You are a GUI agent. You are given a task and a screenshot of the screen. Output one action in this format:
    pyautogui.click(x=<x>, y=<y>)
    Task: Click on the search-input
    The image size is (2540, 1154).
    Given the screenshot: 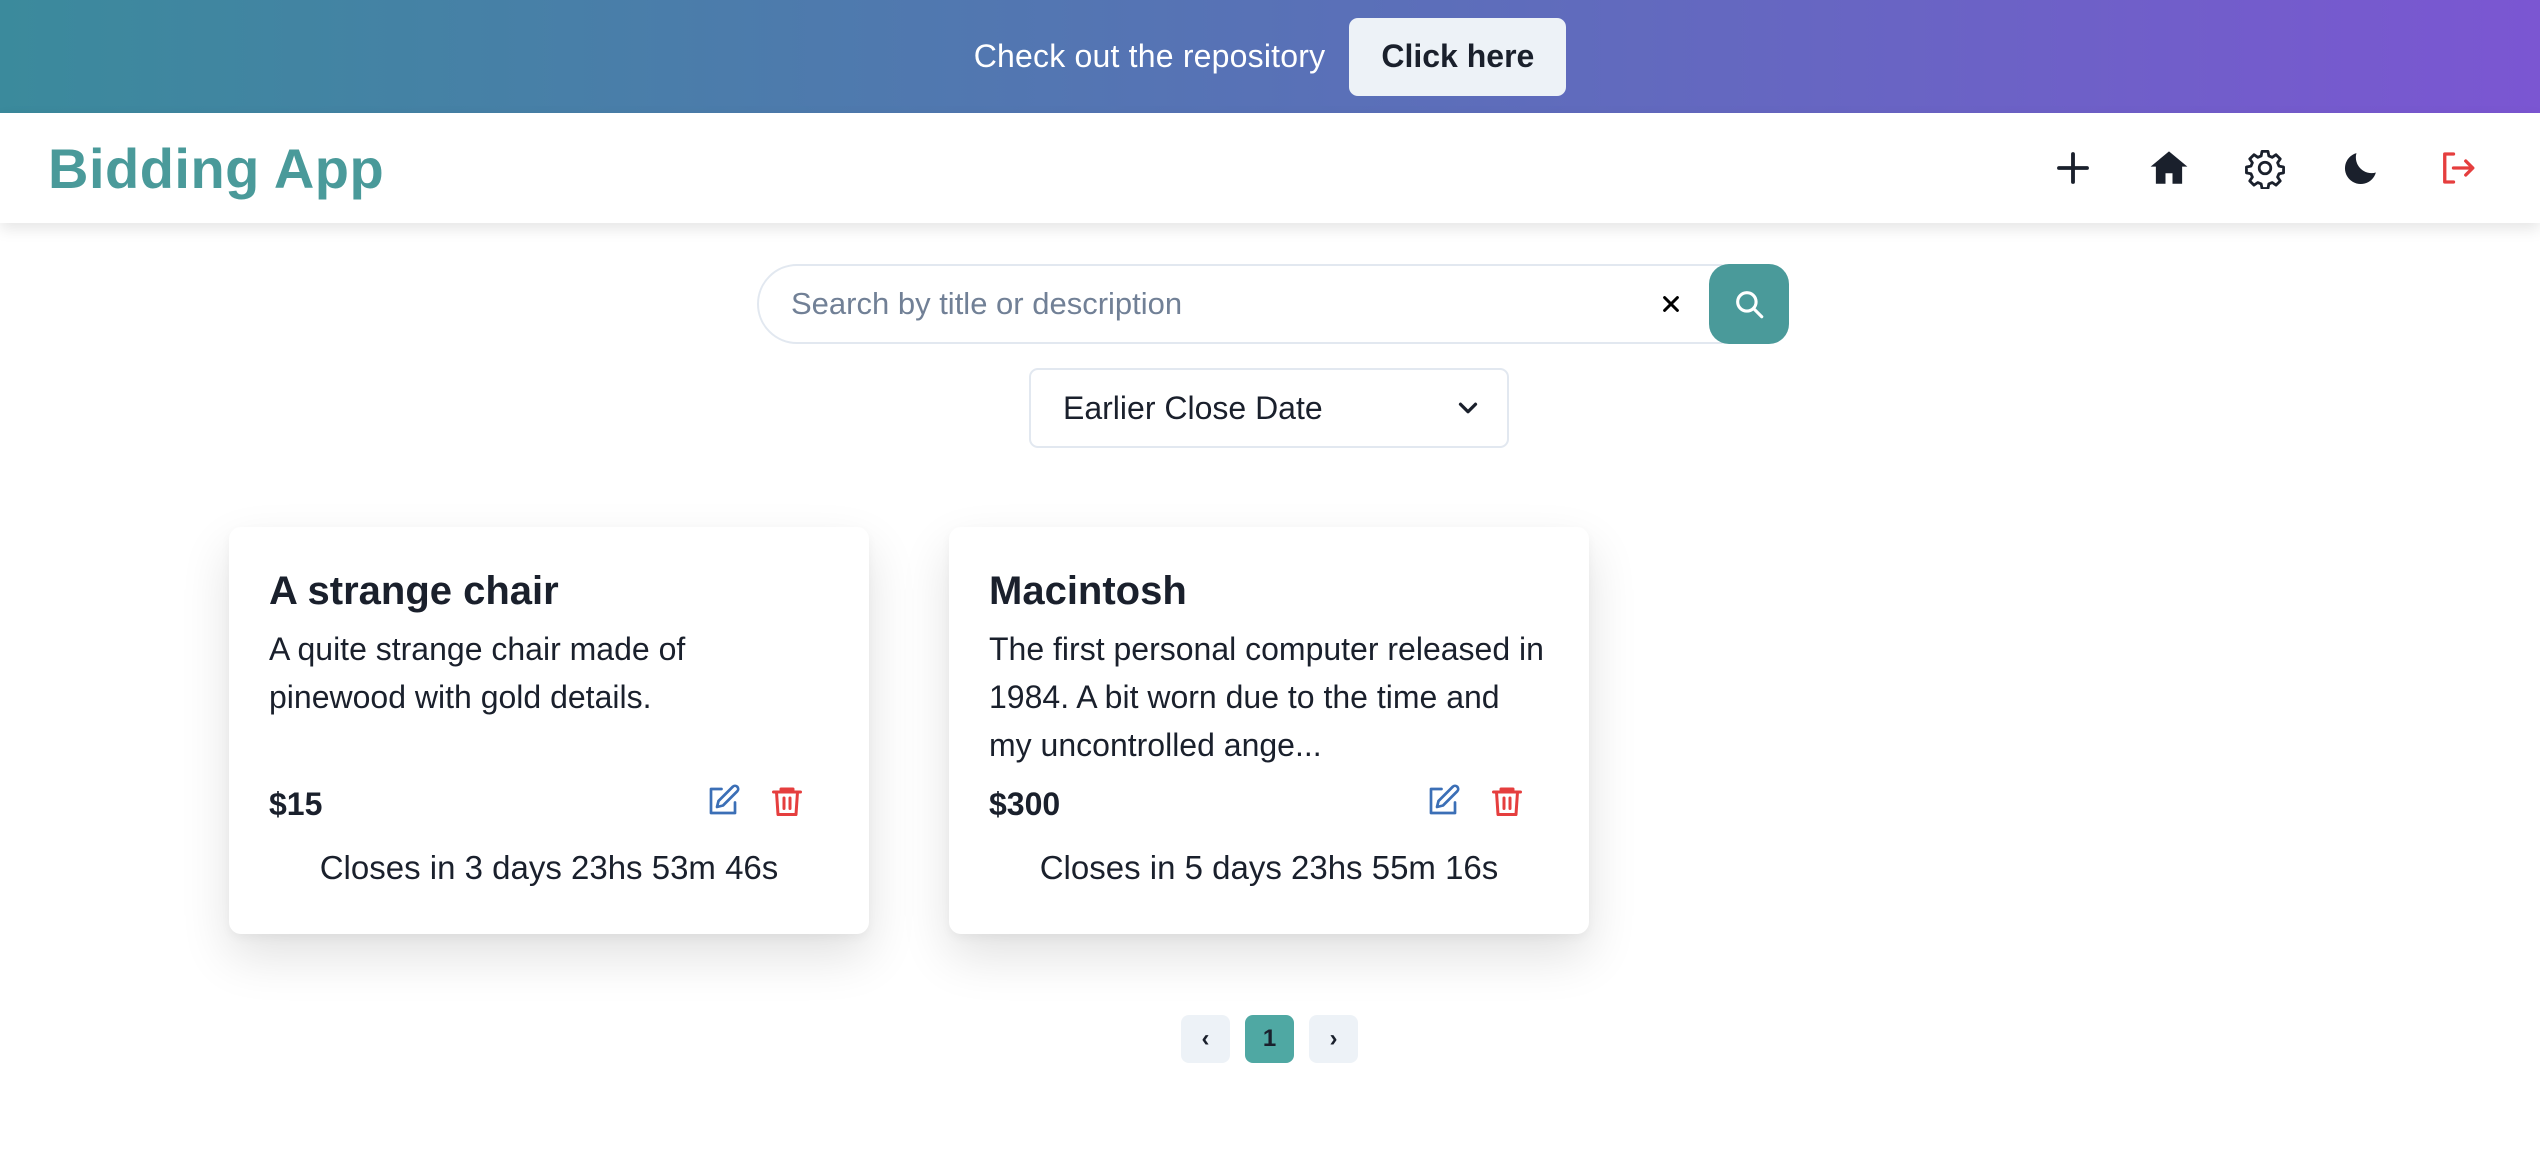 What is the action you would take?
    pyautogui.click(x=1257, y=304)
    